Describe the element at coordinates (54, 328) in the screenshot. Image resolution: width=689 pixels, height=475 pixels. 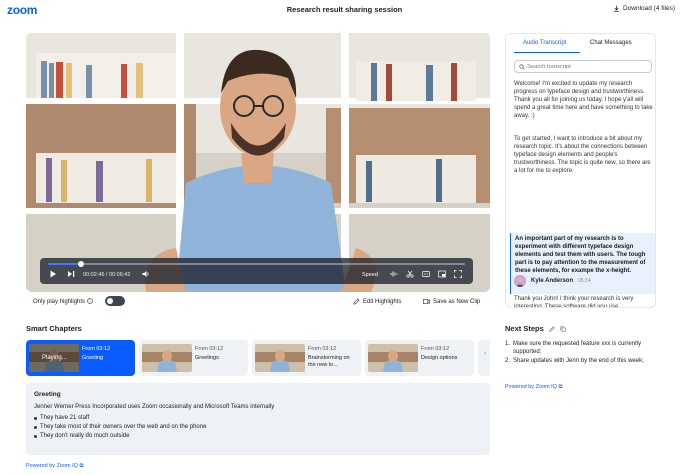
I see `smart-chapters-title: Smart Chapters` at that location.